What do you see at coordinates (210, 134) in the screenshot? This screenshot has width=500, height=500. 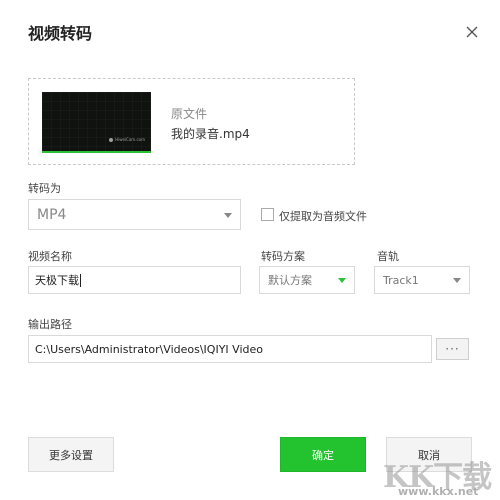 I see `source-file-name: 我的录音.mp4` at bounding box center [210, 134].